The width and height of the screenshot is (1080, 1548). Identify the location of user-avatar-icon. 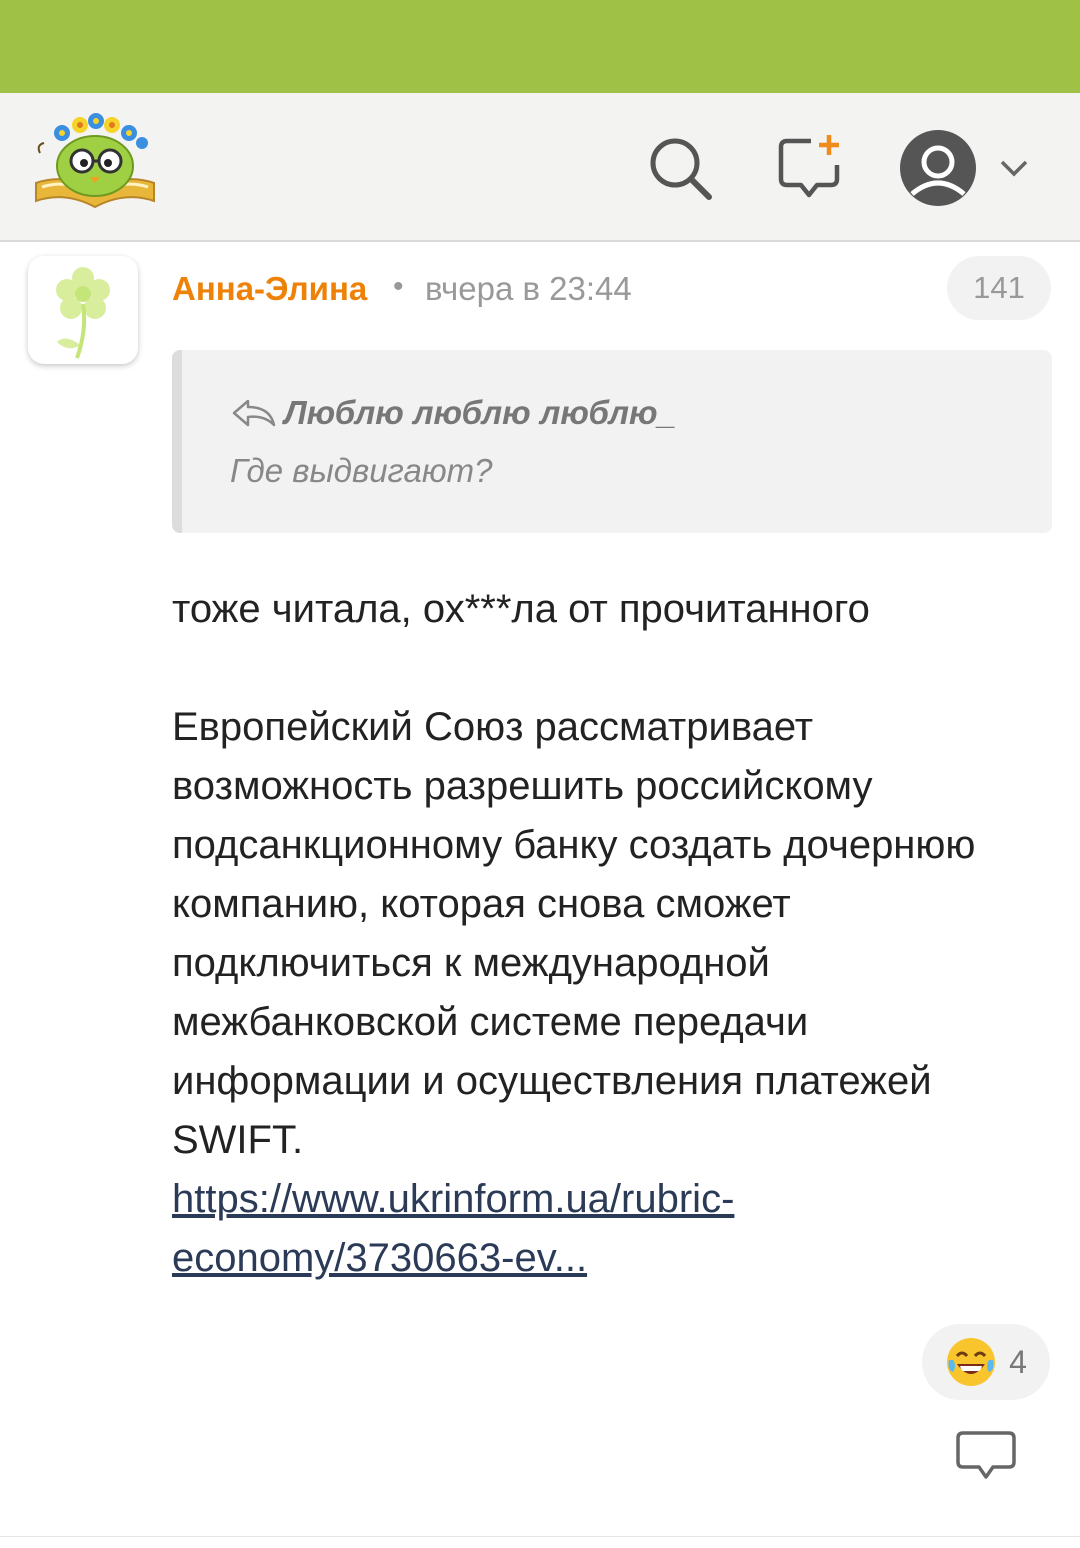
(938, 168).